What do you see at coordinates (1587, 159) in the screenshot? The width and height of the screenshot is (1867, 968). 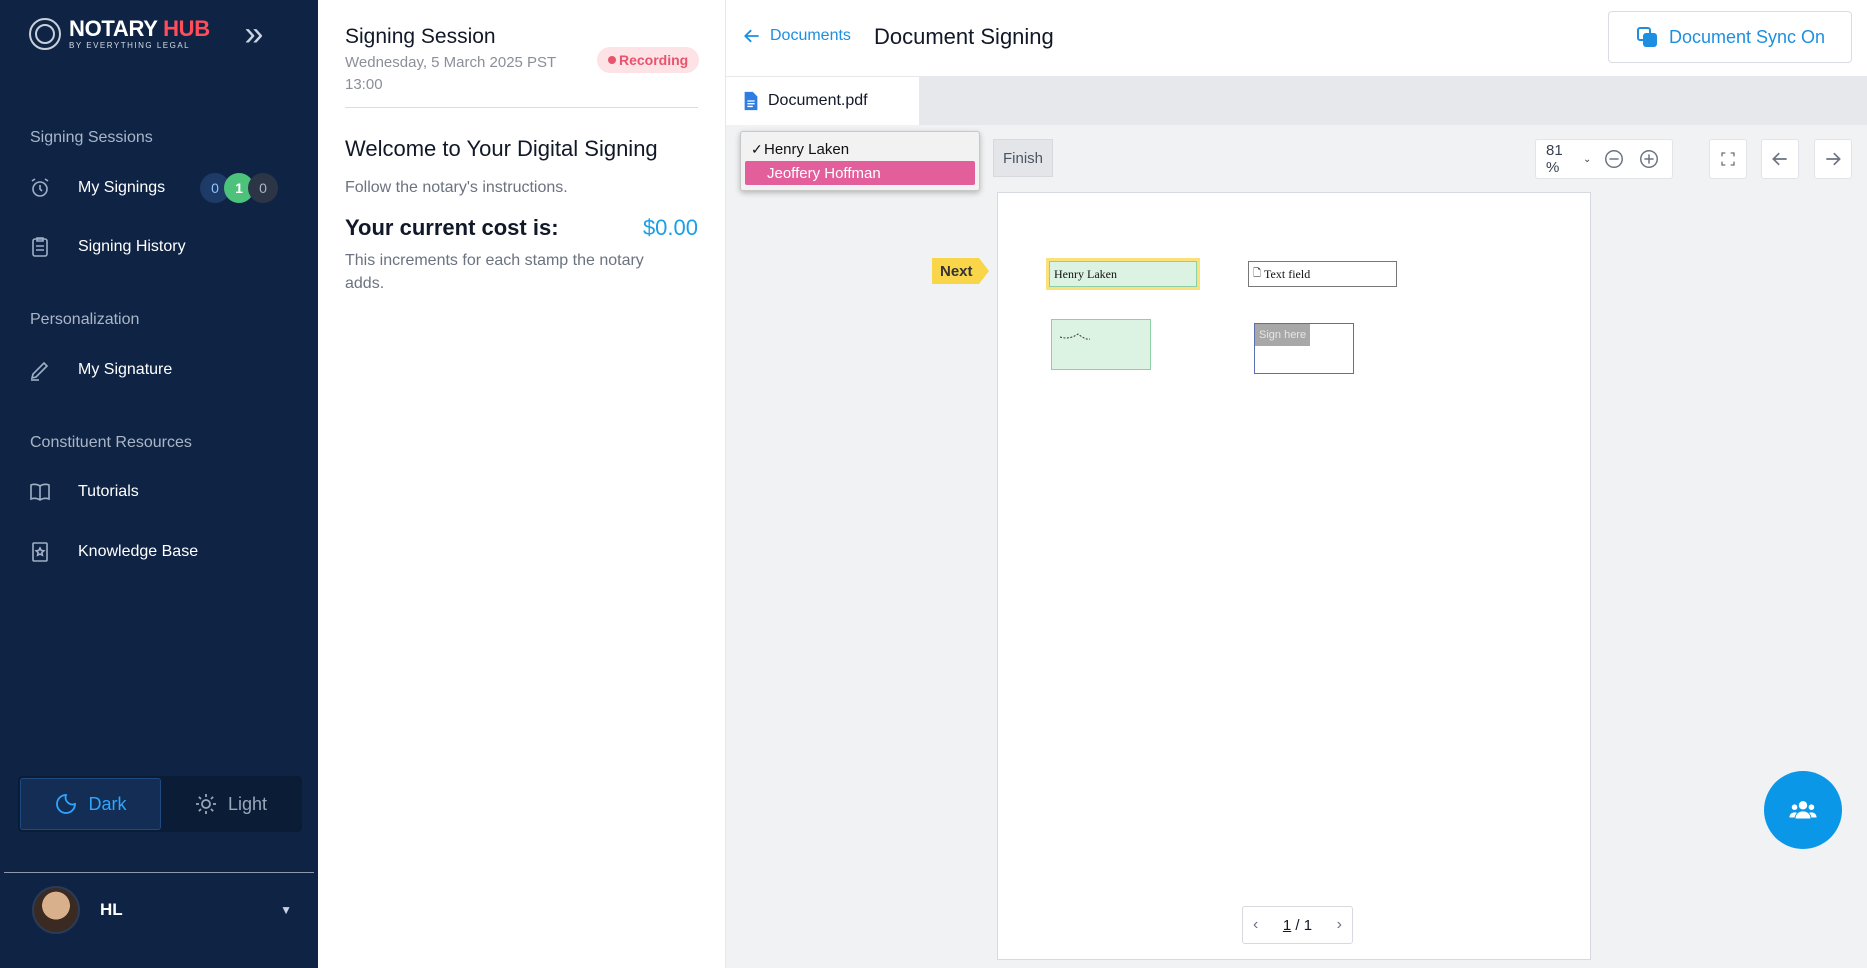 I see `chevron-down-icon: ⌄` at bounding box center [1587, 159].